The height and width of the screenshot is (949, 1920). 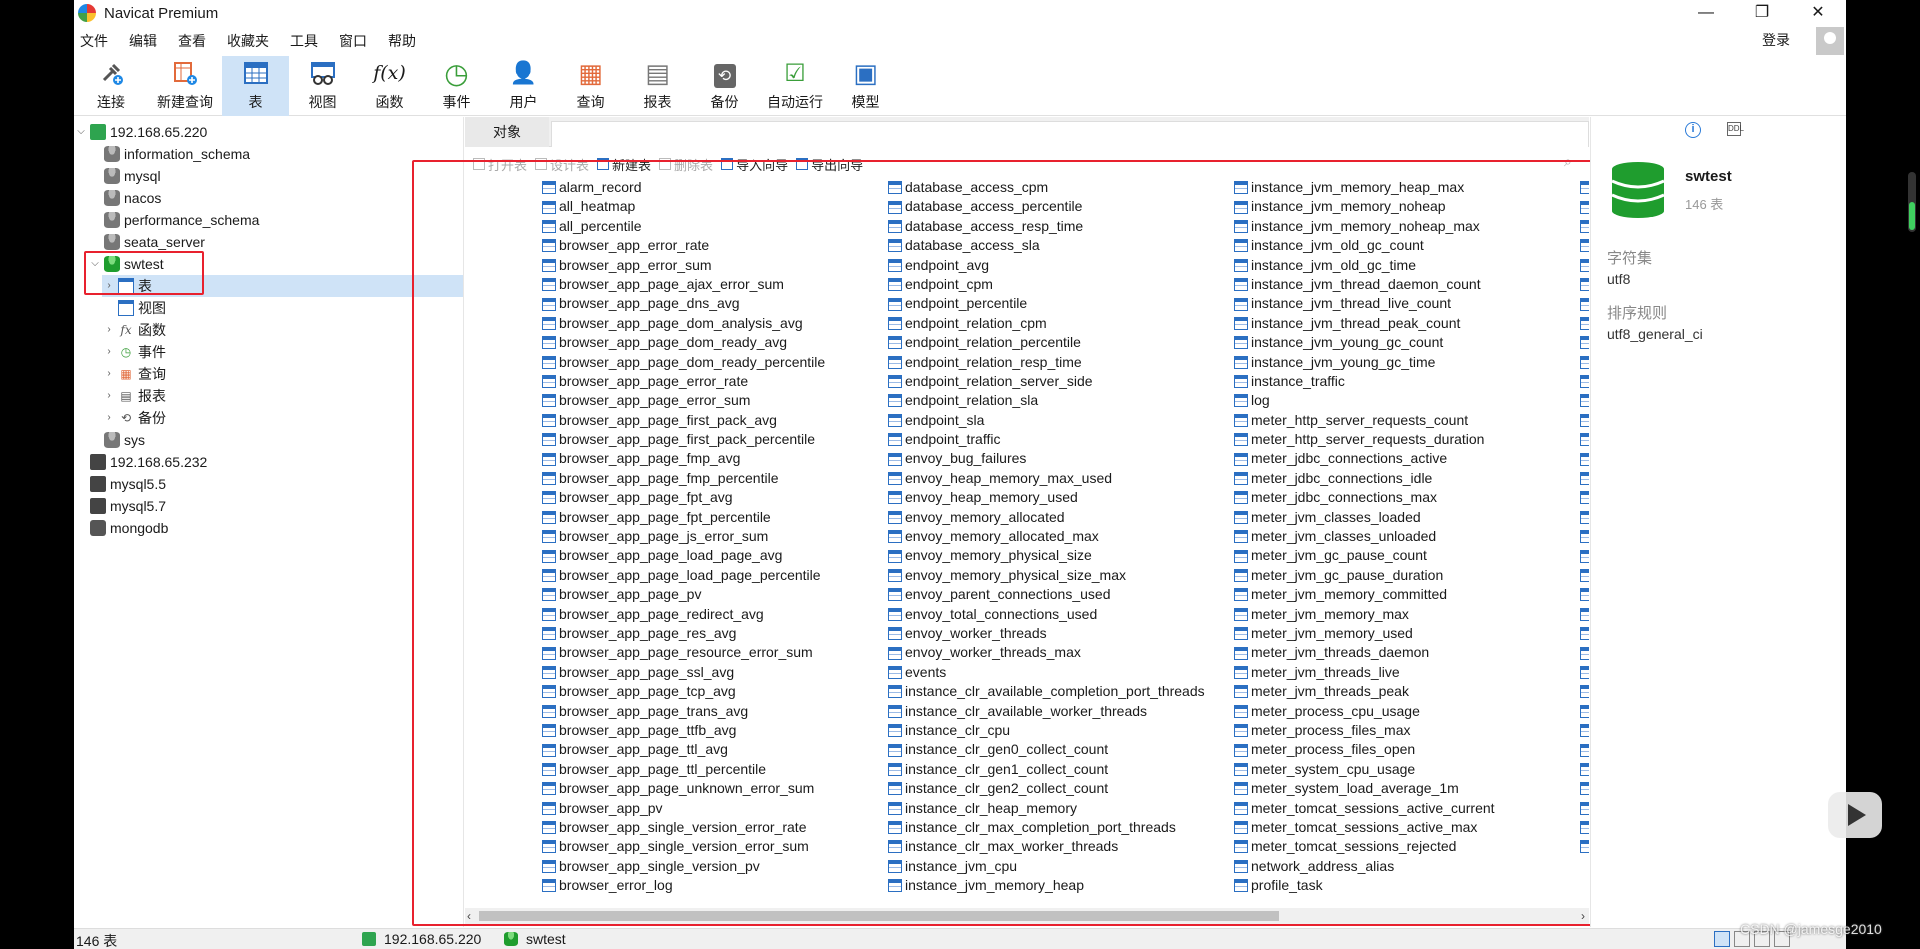 I want to click on restore-button: ❐, so click(x=1762, y=13).